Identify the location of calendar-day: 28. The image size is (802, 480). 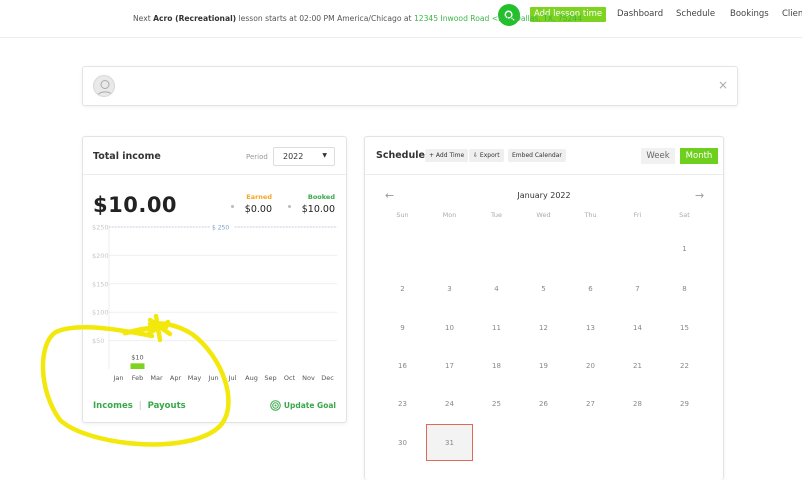
(637, 404).